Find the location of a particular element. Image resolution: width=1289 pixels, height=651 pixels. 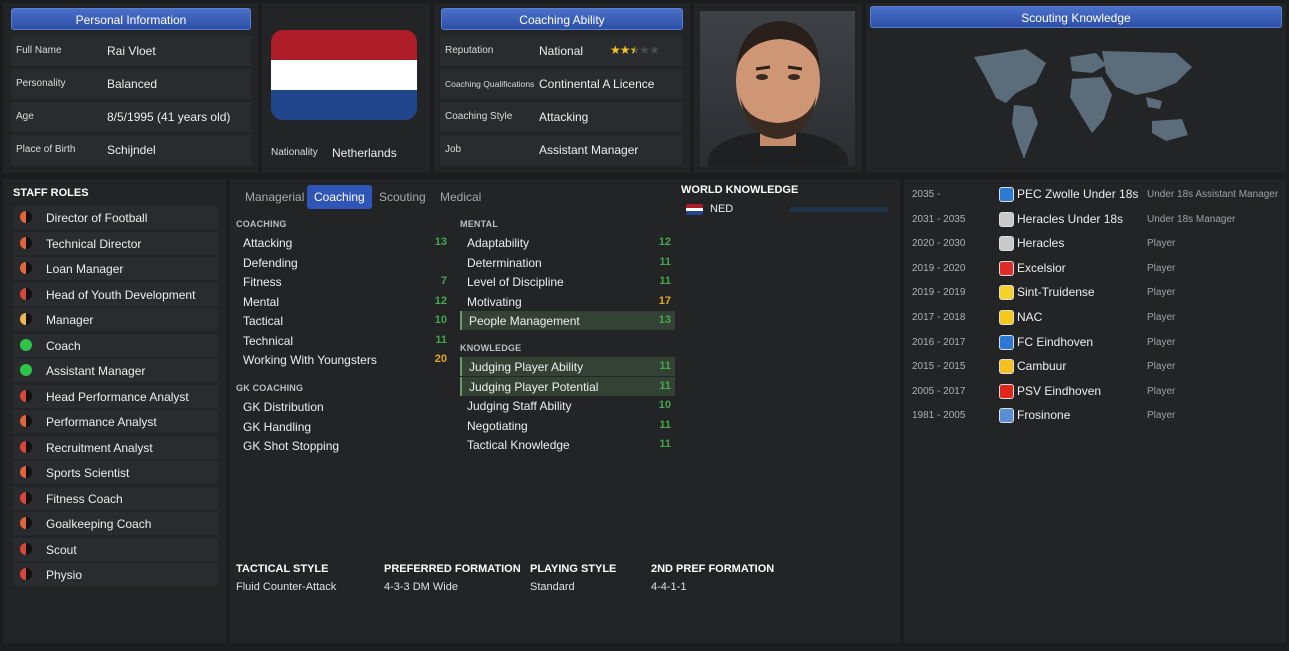

attribute-name: GK Distribution is located at coordinates (283, 407).